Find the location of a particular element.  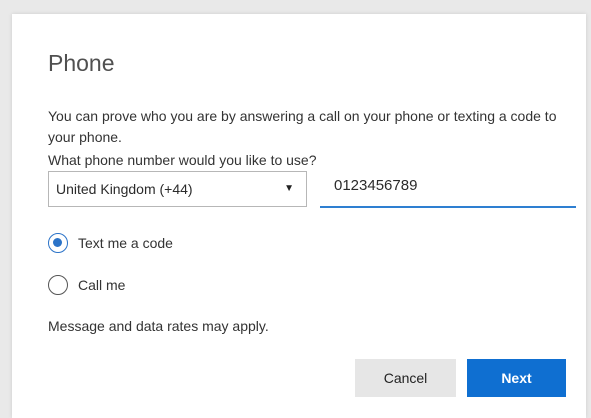

phone-number-input is located at coordinates (448, 189).